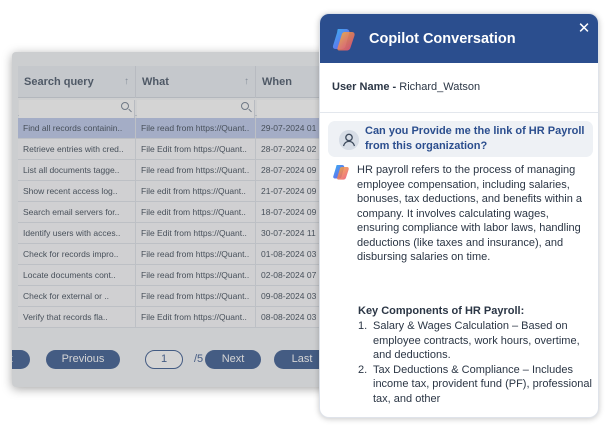 Image resolution: width=612 pixels, height=430 pixels. Describe the element at coordinates (77, 170) in the screenshot. I see `table-cell: List all documents tagge..` at that location.